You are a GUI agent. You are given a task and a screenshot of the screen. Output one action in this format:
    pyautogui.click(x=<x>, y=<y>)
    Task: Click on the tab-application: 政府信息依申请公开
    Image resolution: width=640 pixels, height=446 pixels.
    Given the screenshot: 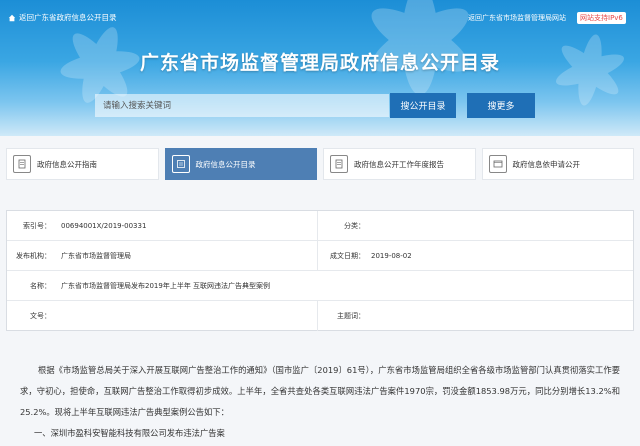 What is the action you would take?
    pyautogui.click(x=557, y=164)
    